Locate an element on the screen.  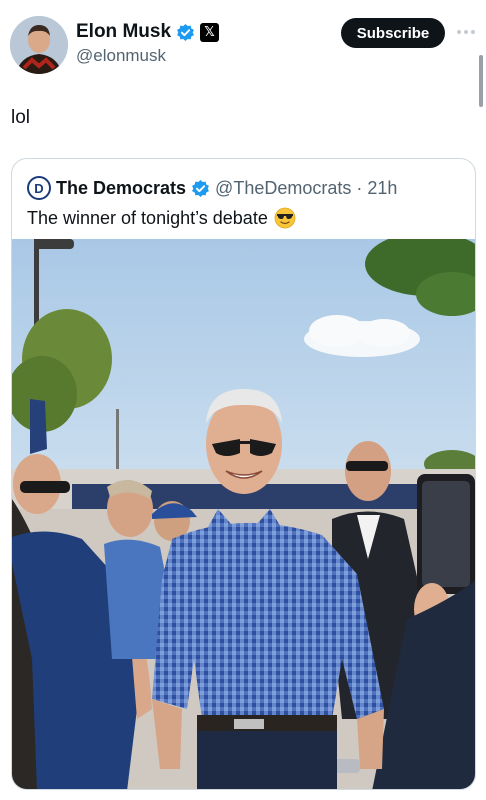
sunglasses-emoji-icon is located at coordinates (285, 218).